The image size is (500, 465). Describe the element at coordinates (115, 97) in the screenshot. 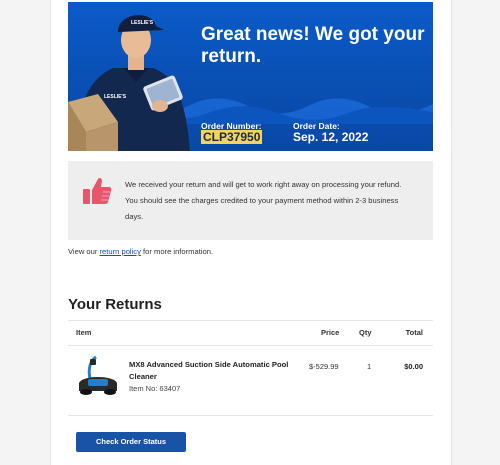

I see `shirt-logo: LESLIE'S` at that location.